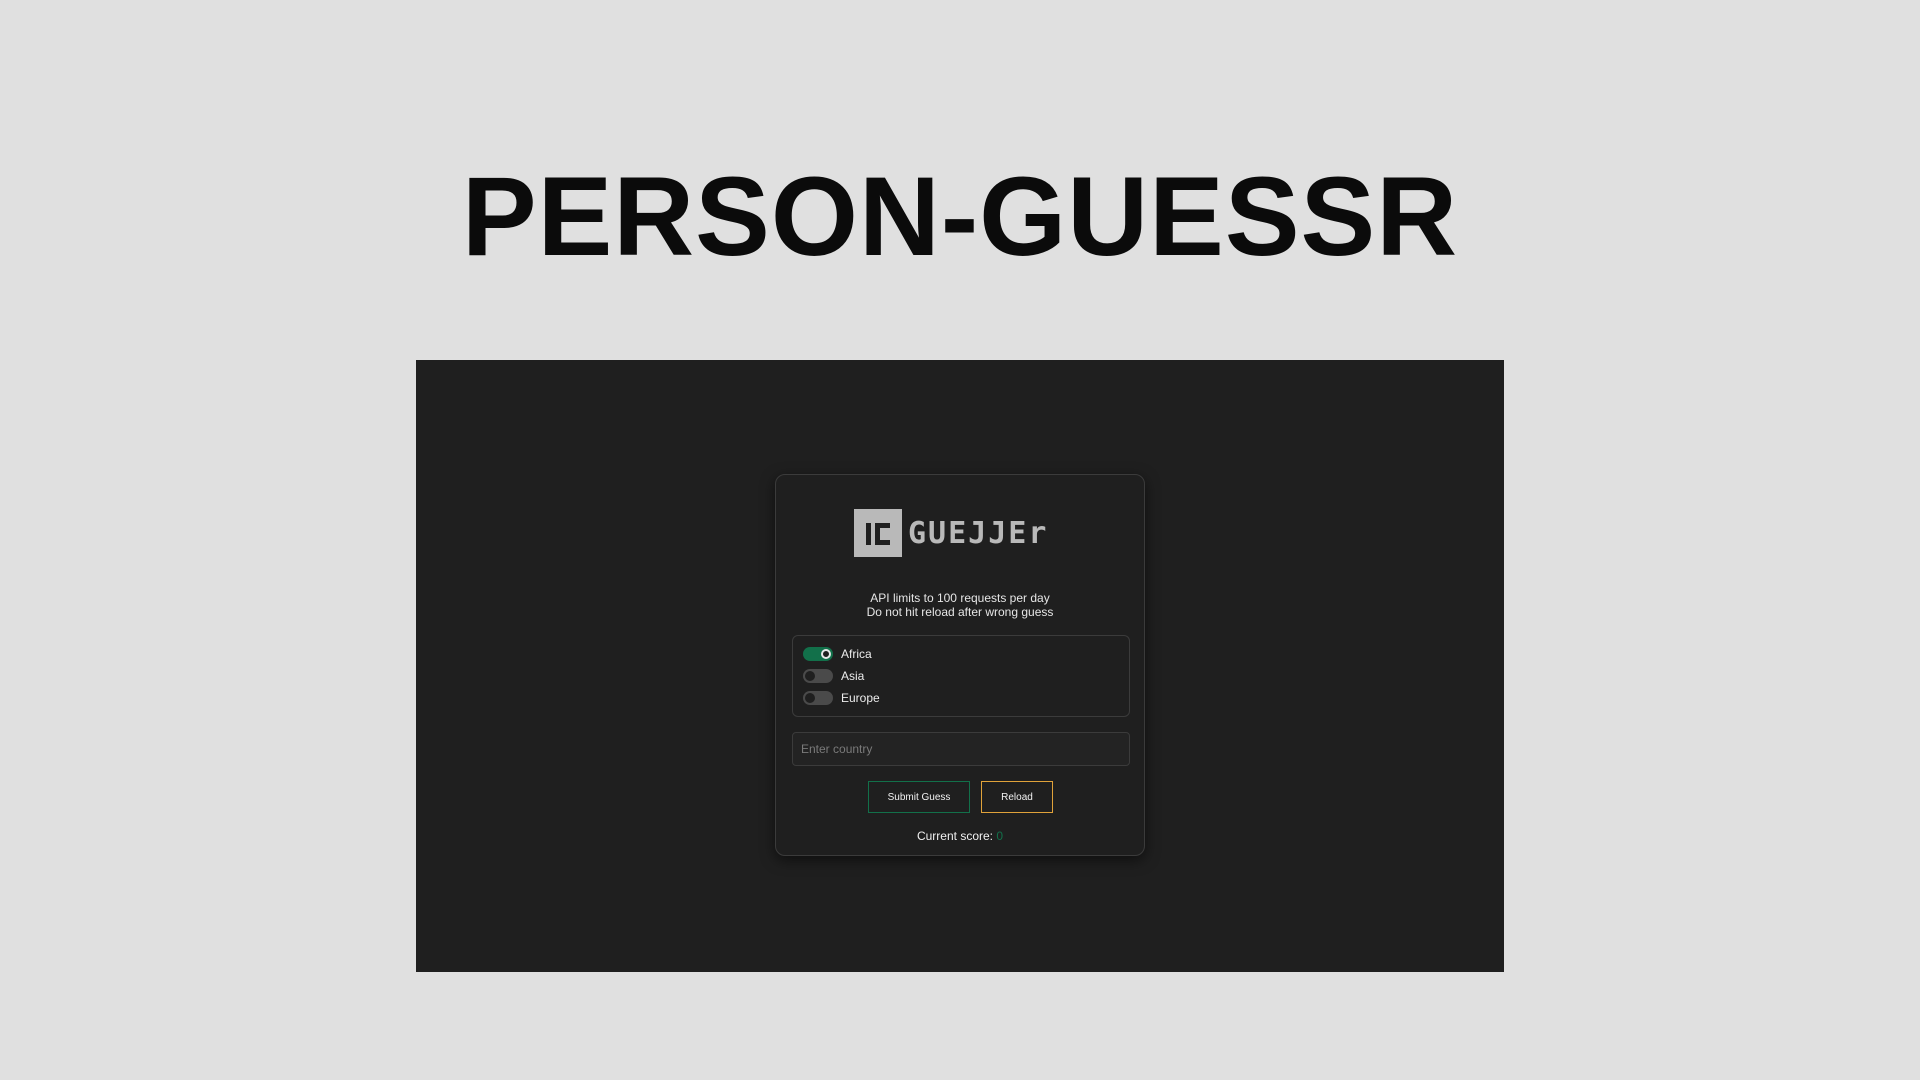  What do you see at coordinates (833, 676) in the screenshot?
I see `region-asia: Asia` at bounding box center [833, 676].